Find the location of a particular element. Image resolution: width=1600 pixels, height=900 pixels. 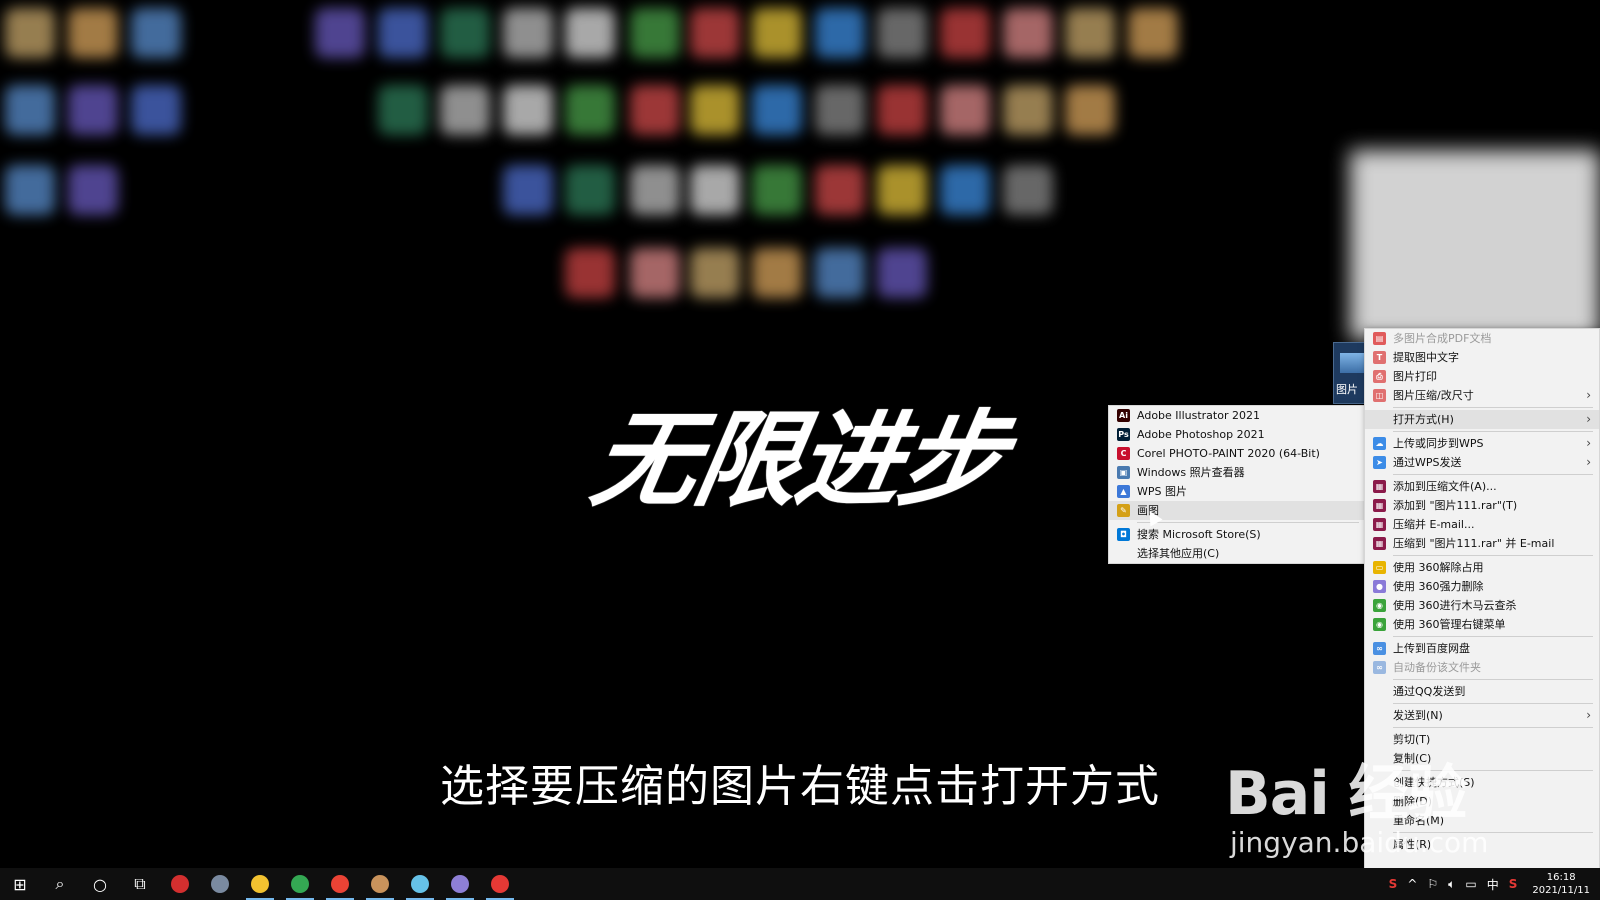

context-menu-item: ▤ 多图片合成PDF文档 is located at coordinates (1482, 338).